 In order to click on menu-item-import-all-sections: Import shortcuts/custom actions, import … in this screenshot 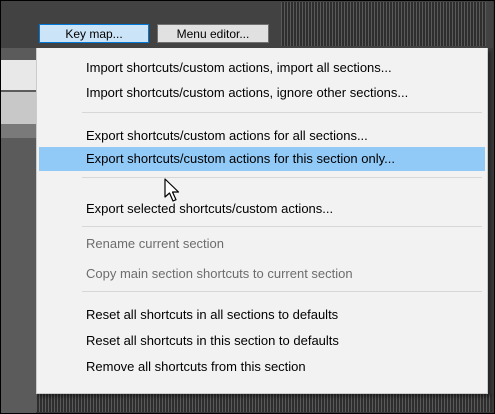, I will do `click(262, 68)`.